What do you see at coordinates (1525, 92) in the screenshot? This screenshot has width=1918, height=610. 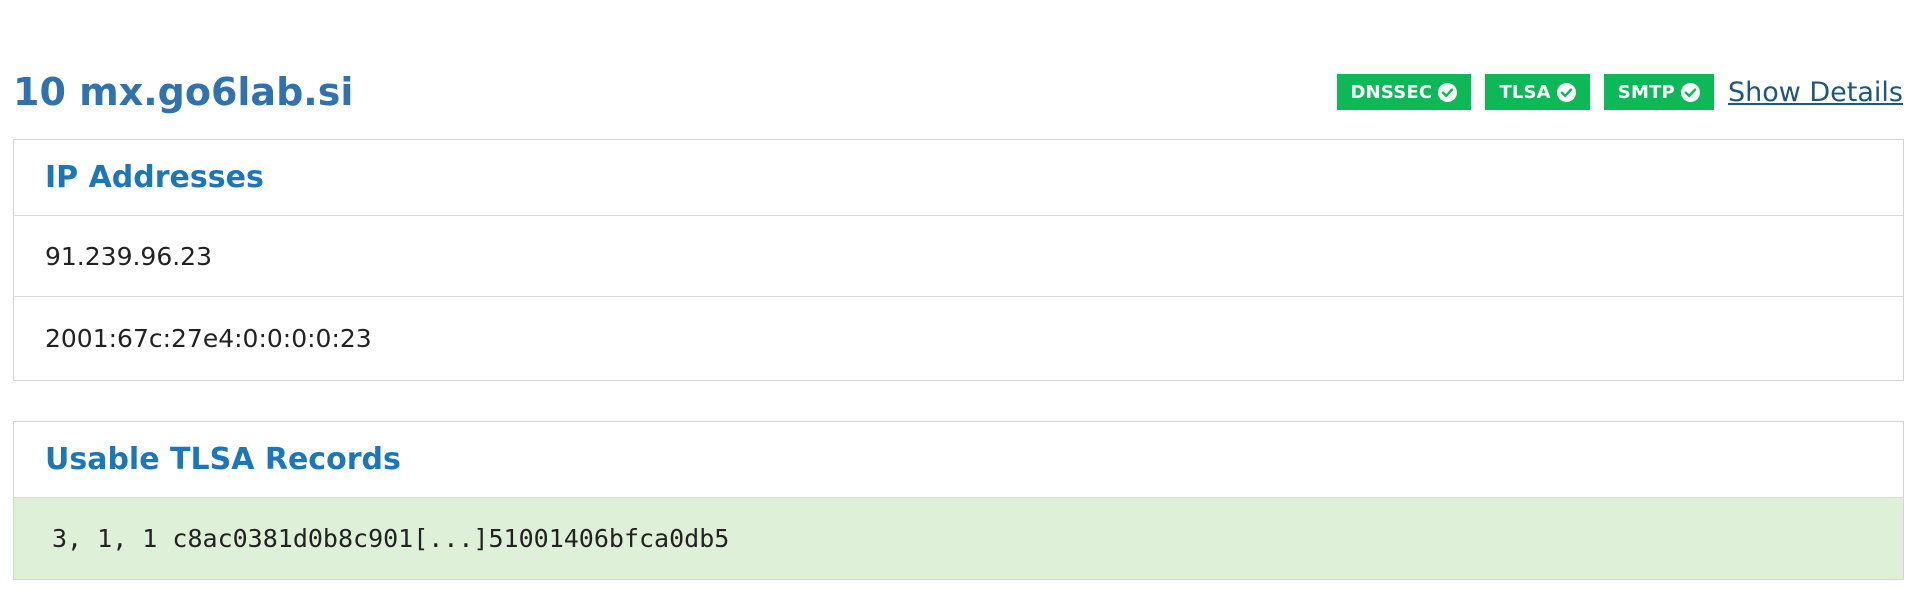 I see `badge-label: TLSA` at bounding box center [1525, 92].